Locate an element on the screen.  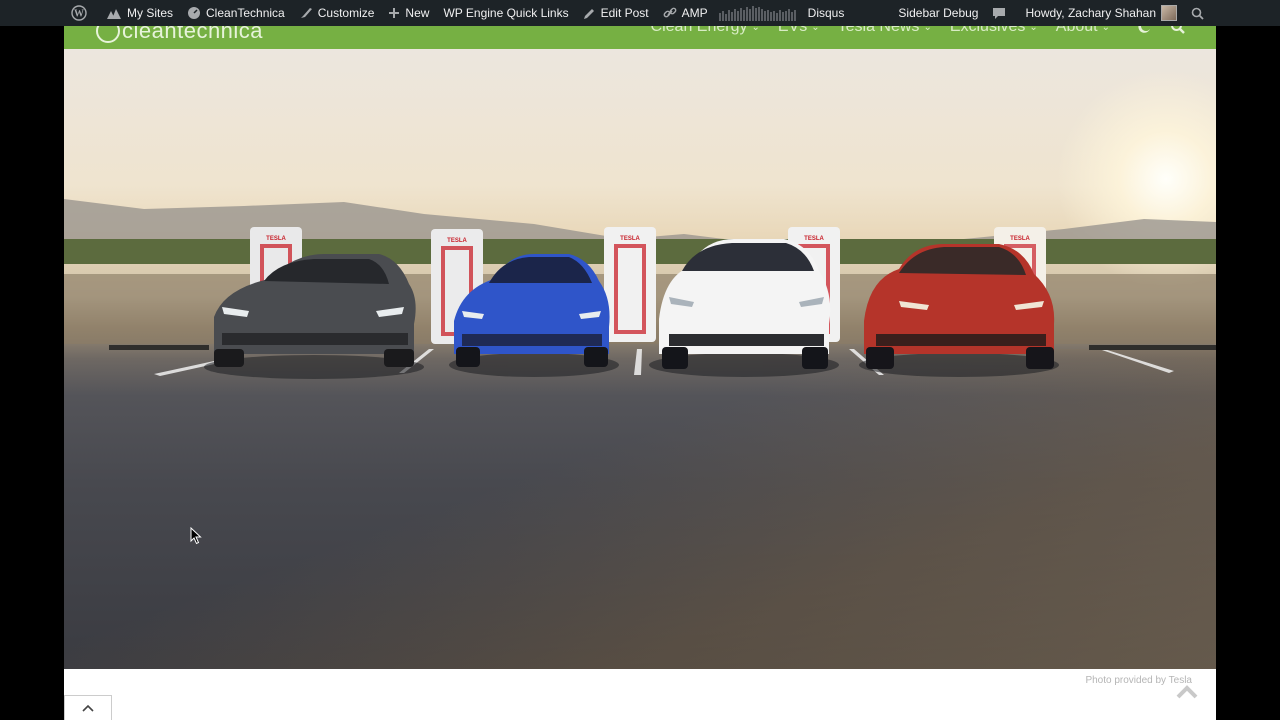
customize-button: Customize is located at coordinates (337, 13).